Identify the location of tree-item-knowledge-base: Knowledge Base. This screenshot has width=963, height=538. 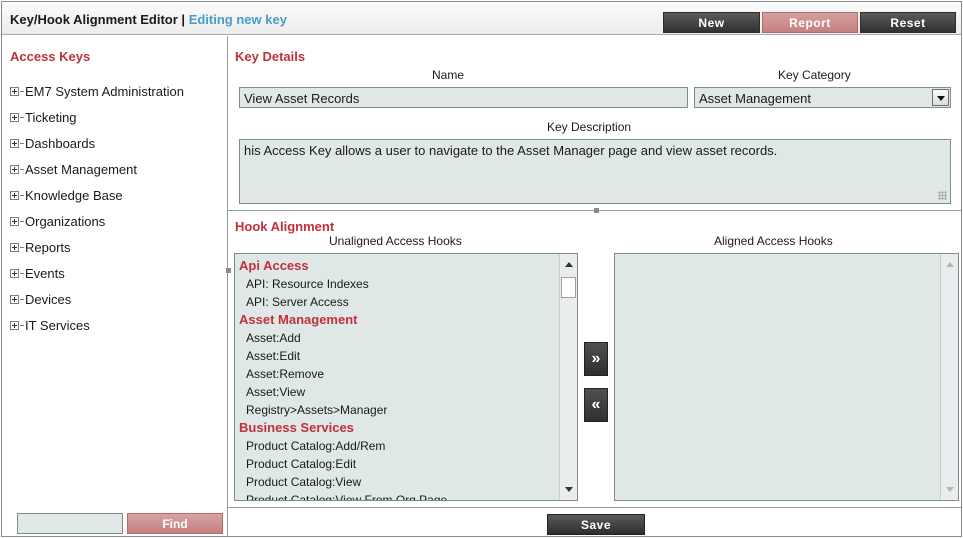
(97, 195).